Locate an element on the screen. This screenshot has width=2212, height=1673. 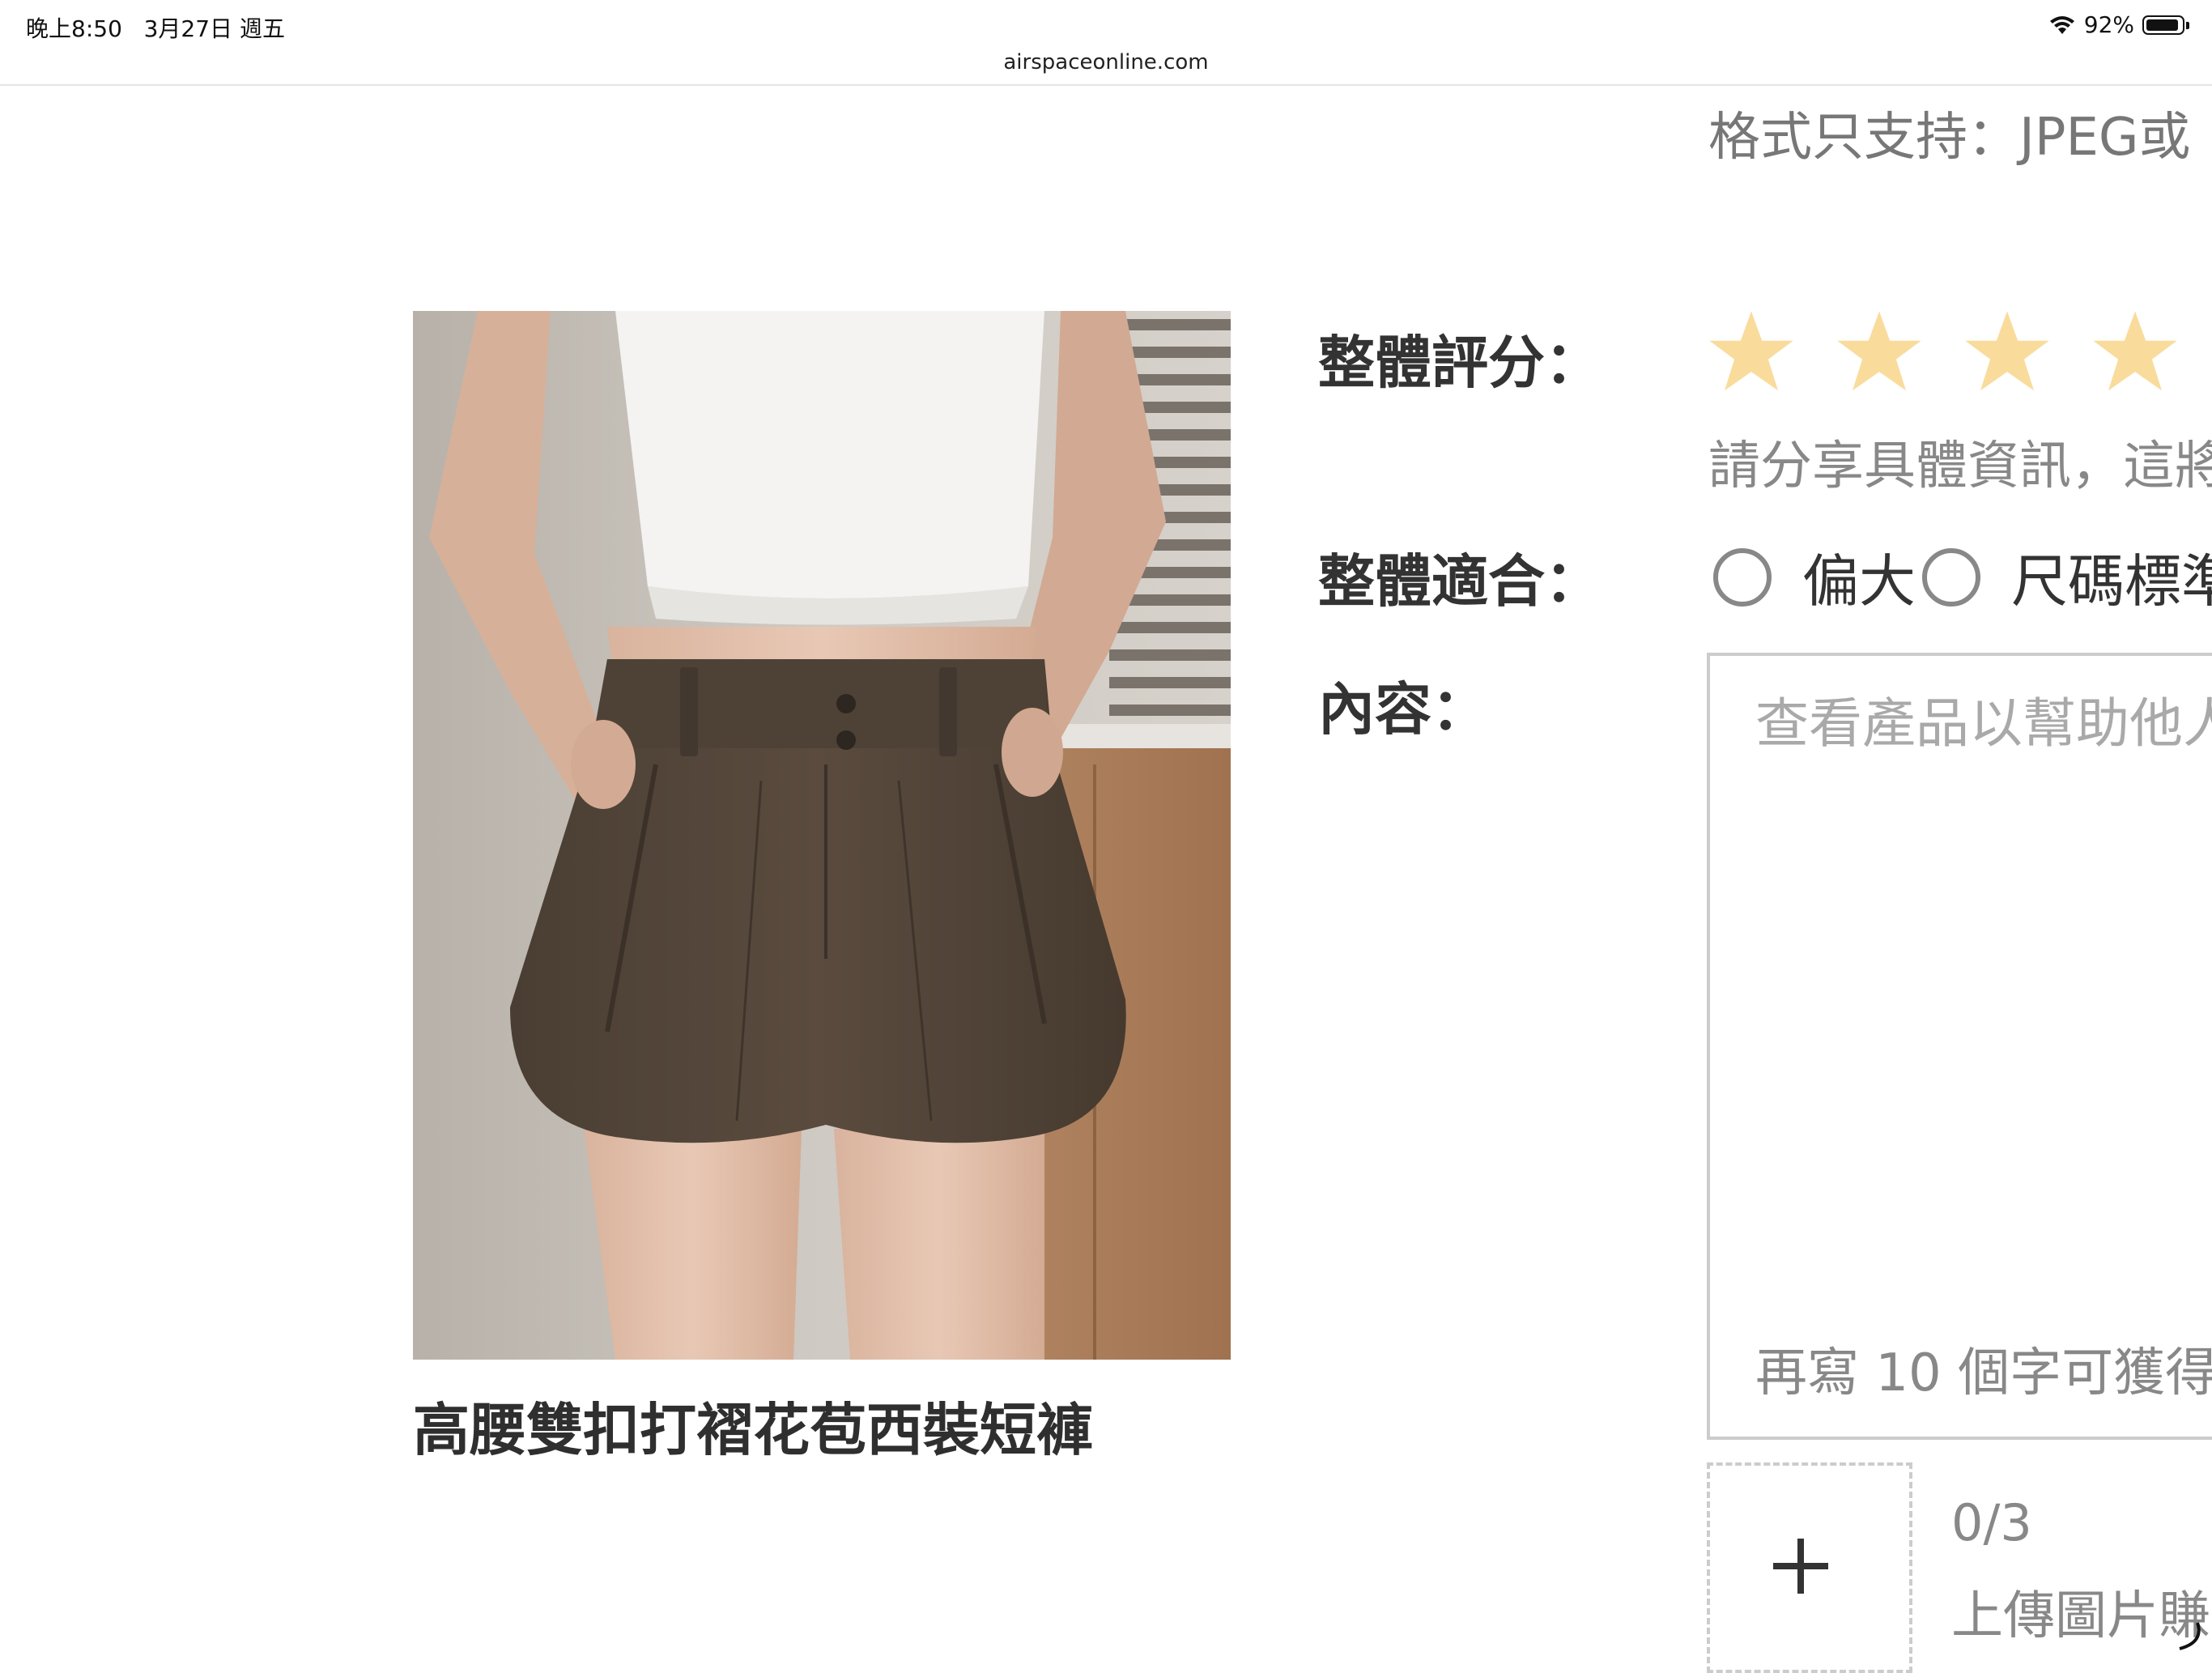
status-bar: 晚上8:50 3月27日 週五 92% is located at coordinates (1106, 25).